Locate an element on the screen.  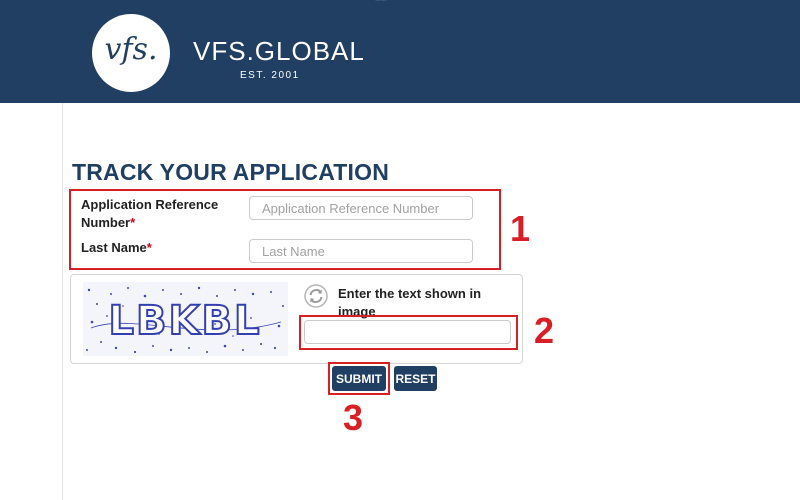
captcha-image: LBKBL is located at coordinates (185, 319).